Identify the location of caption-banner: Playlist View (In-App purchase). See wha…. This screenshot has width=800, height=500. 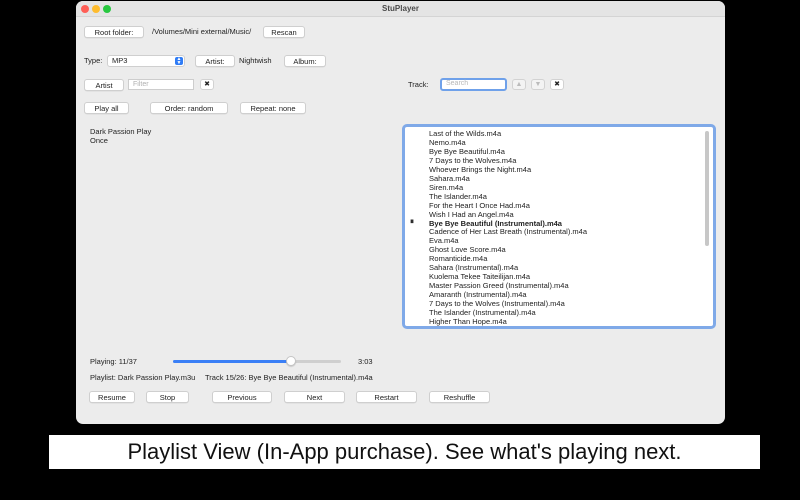
(404, 452).